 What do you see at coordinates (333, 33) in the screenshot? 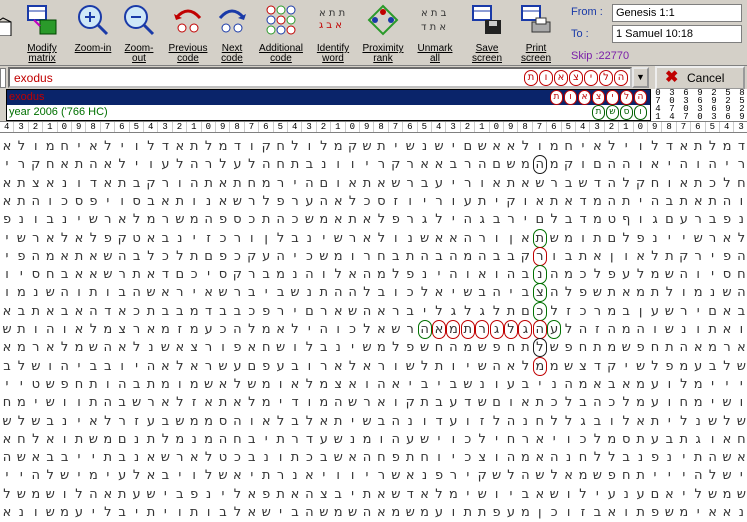
I see `identify-word-button: ת ת א א ב ג Identify word` at bounding box center [333, 33].